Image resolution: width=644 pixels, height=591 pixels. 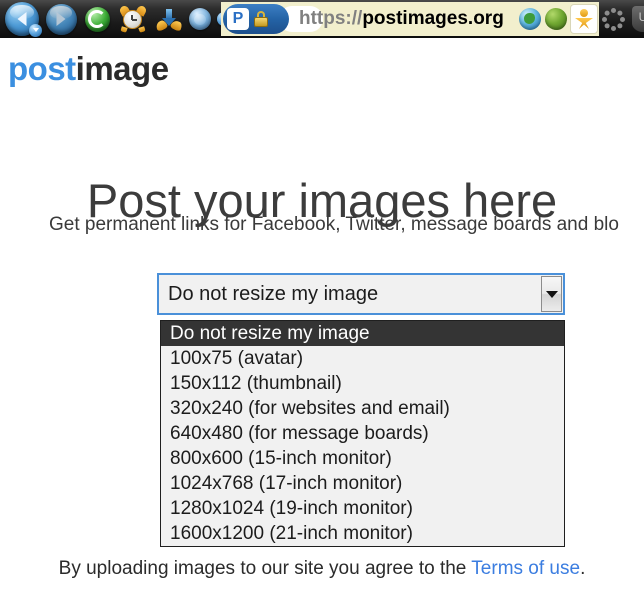 I want to click on forward-arrow-icon, so click(x=61, y=19).